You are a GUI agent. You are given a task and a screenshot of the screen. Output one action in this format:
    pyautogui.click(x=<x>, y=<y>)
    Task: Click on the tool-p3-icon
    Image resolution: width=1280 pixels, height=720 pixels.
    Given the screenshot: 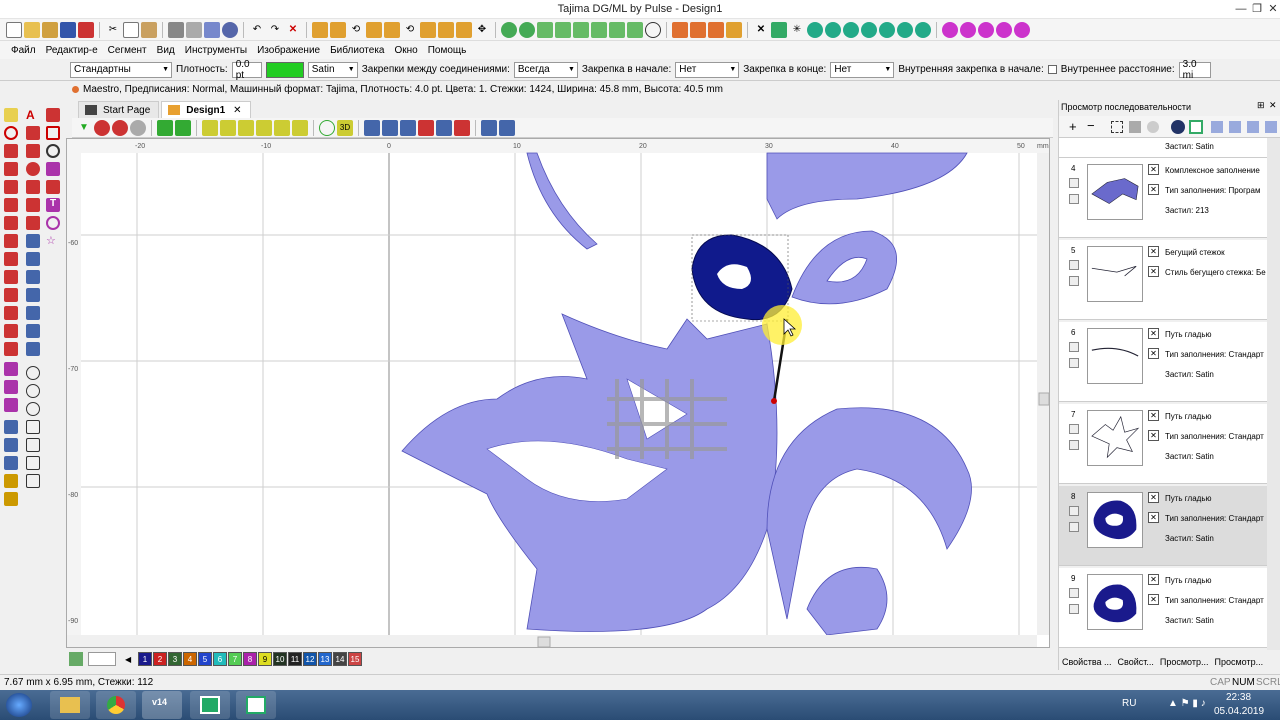 What is the action you would take?
    pyautogui.click(x=11, y=405)
    